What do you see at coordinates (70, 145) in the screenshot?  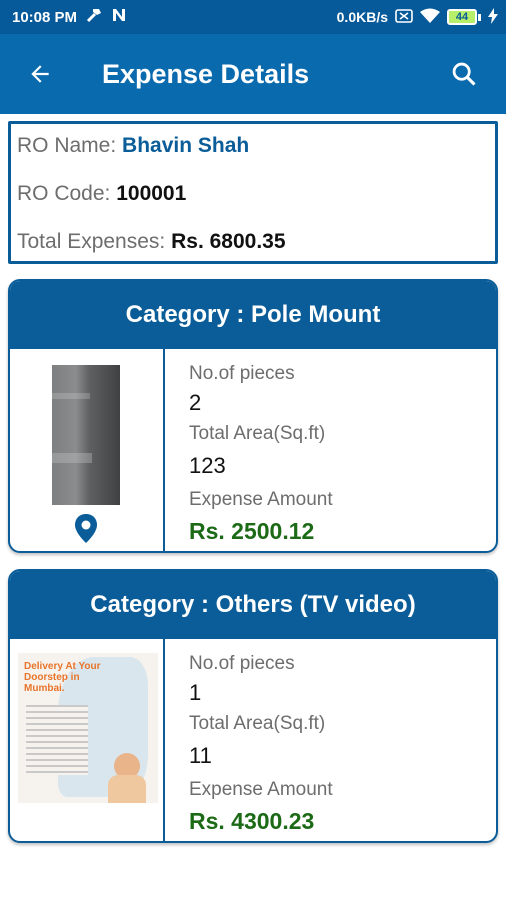 I see `ro-name-label: RO Name:` at bounding box center [70, 145].